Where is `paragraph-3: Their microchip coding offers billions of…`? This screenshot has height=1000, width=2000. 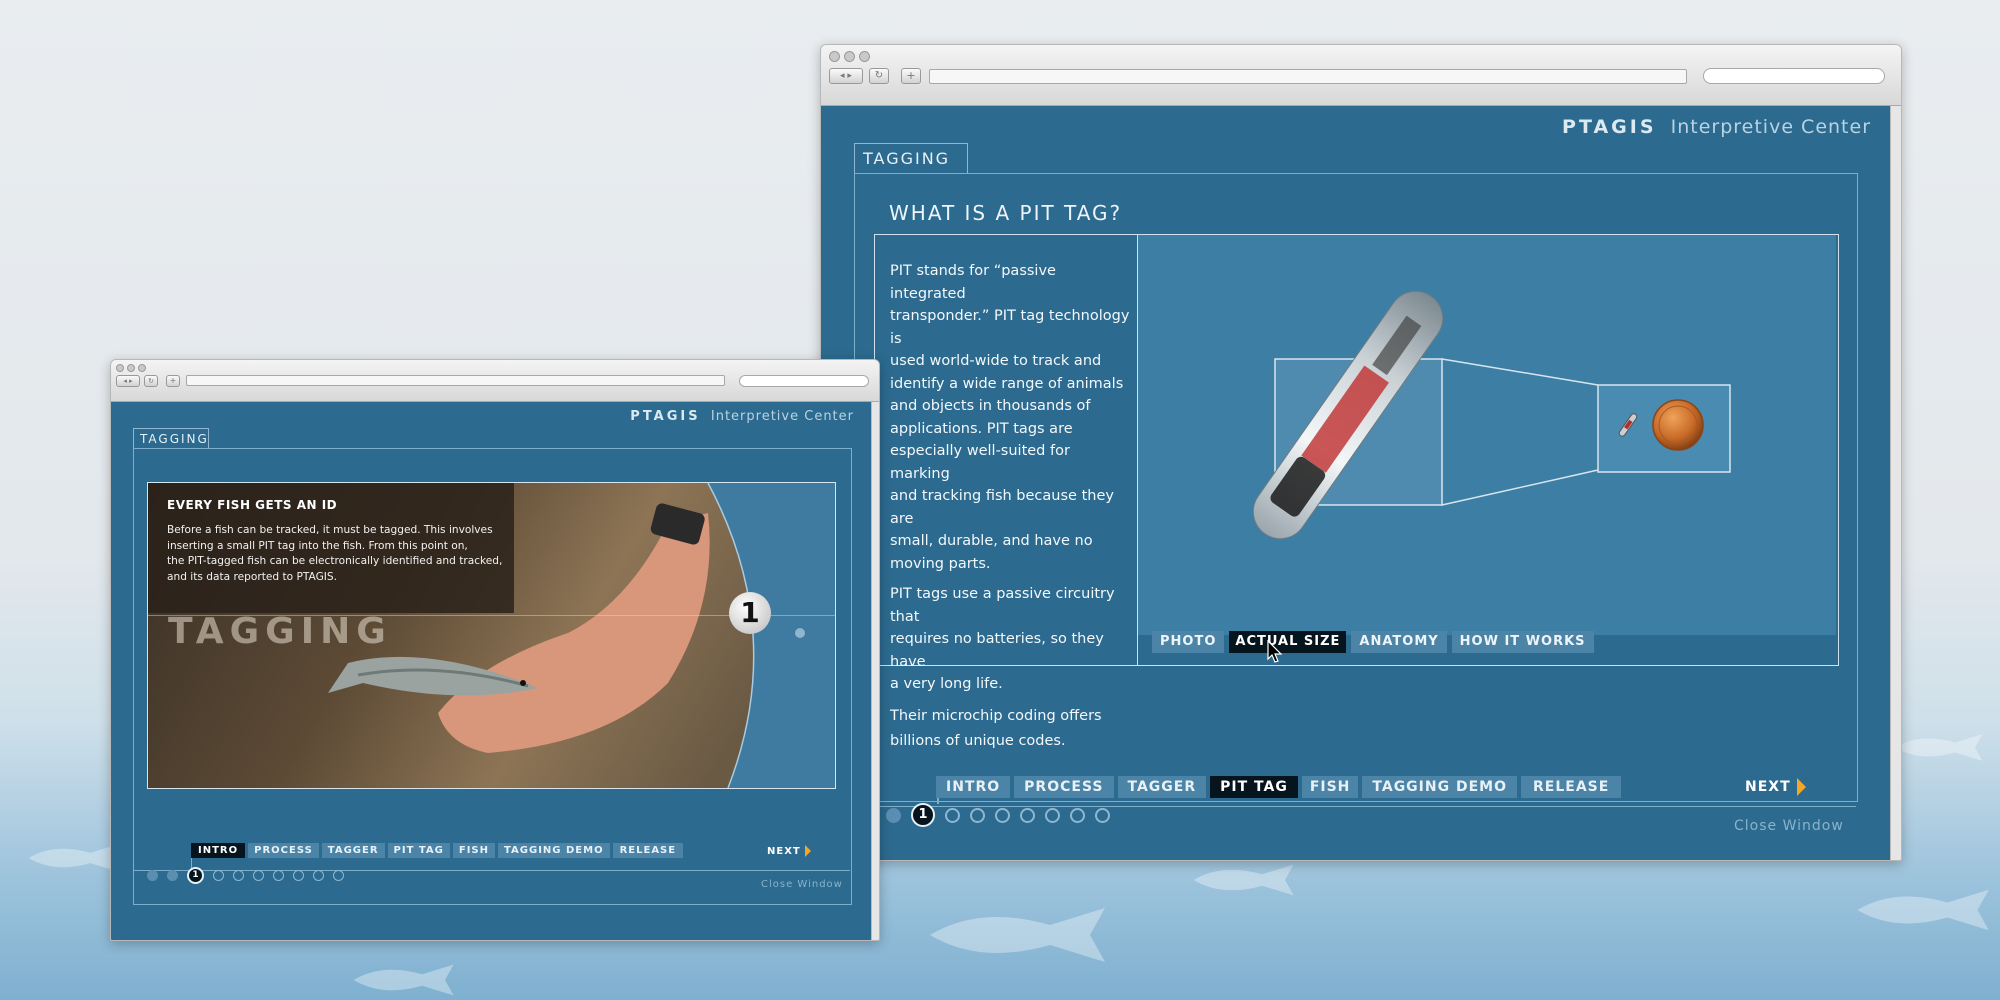
paragraph-3: Their microchip coding offers billions of… is located at coordinates (996, 728).